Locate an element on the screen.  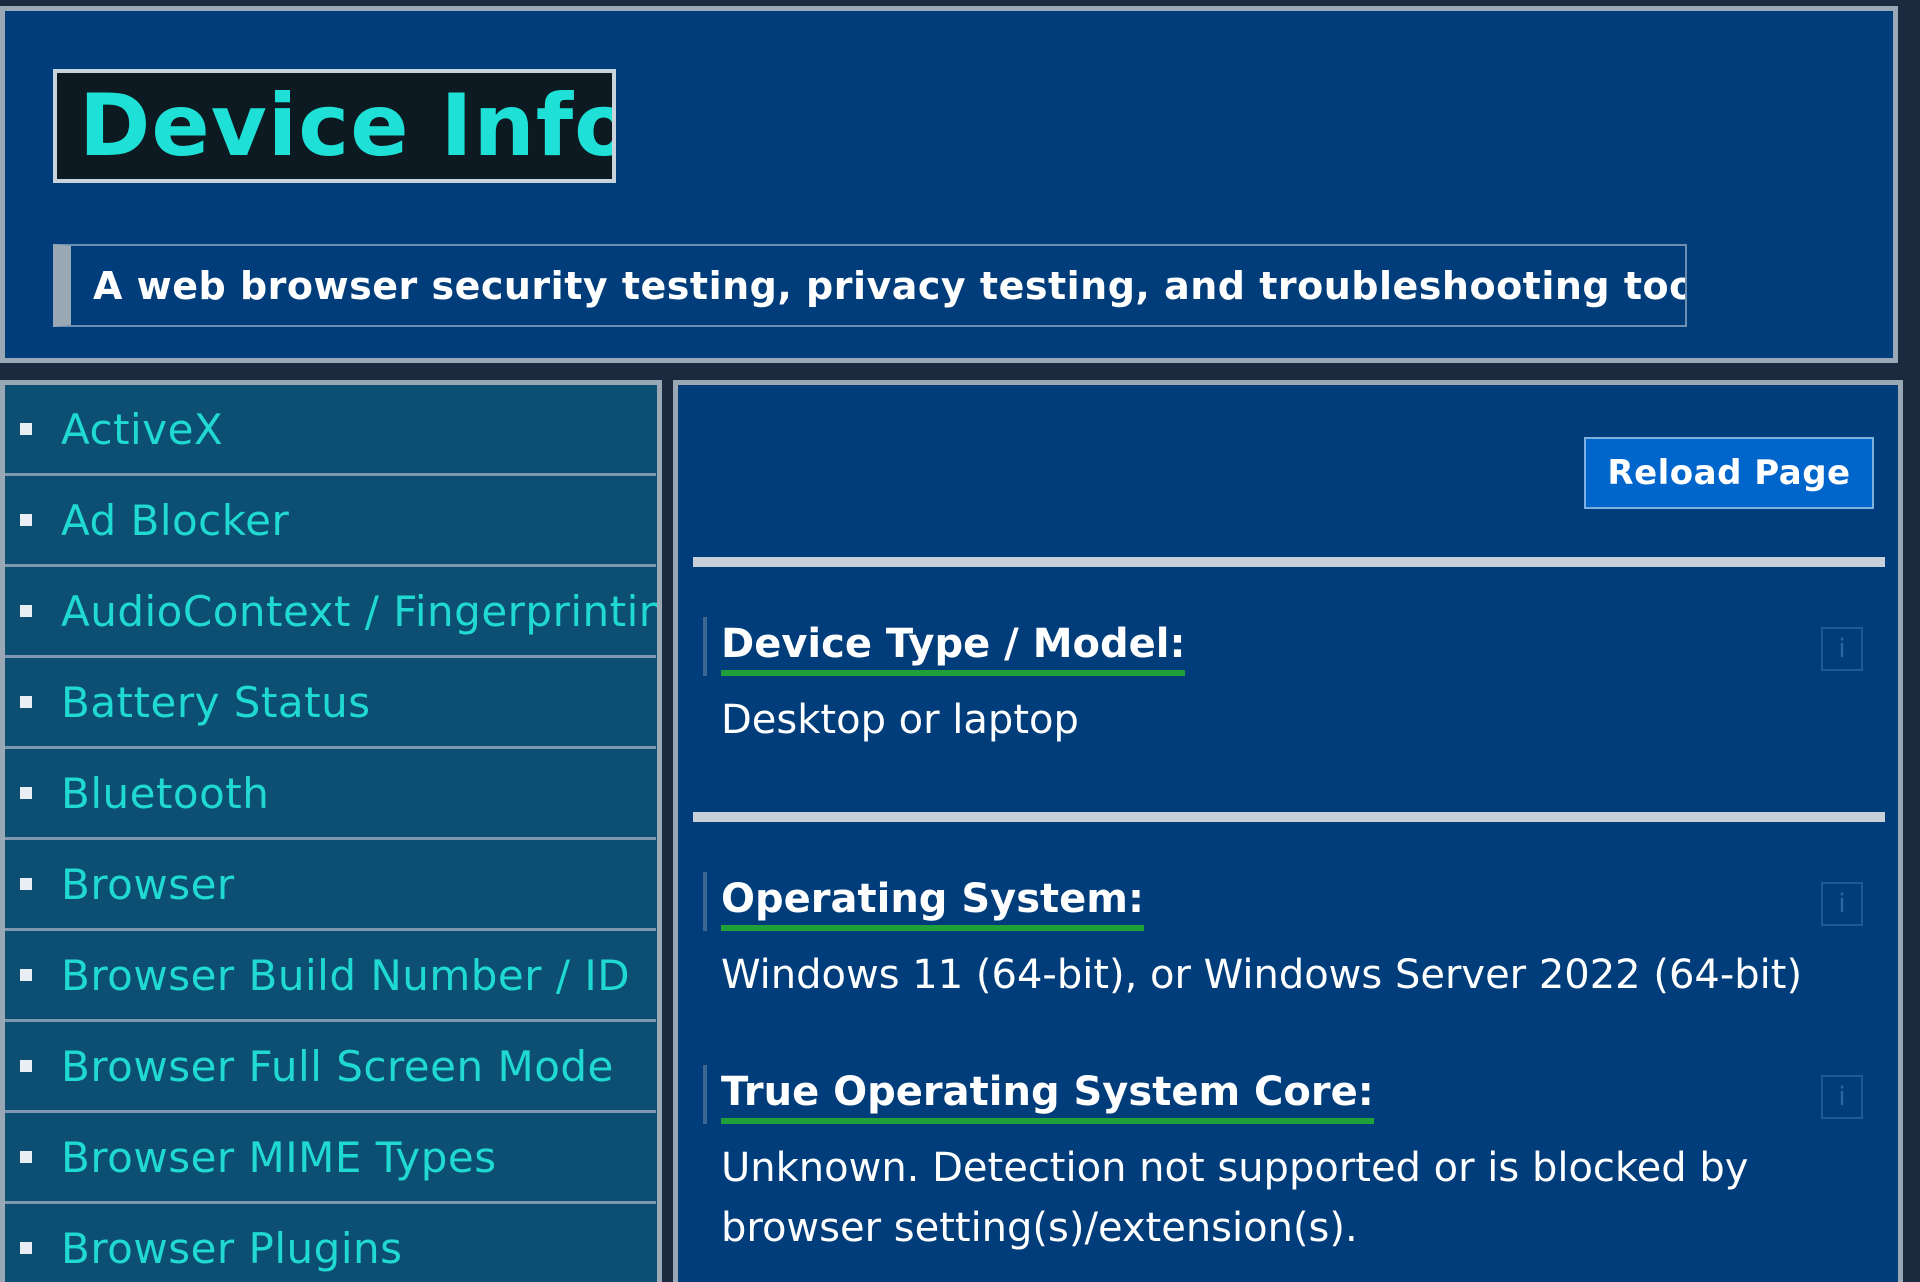
sidebar-item-label: Browser Plugins is located at coordinates (232, 1248).